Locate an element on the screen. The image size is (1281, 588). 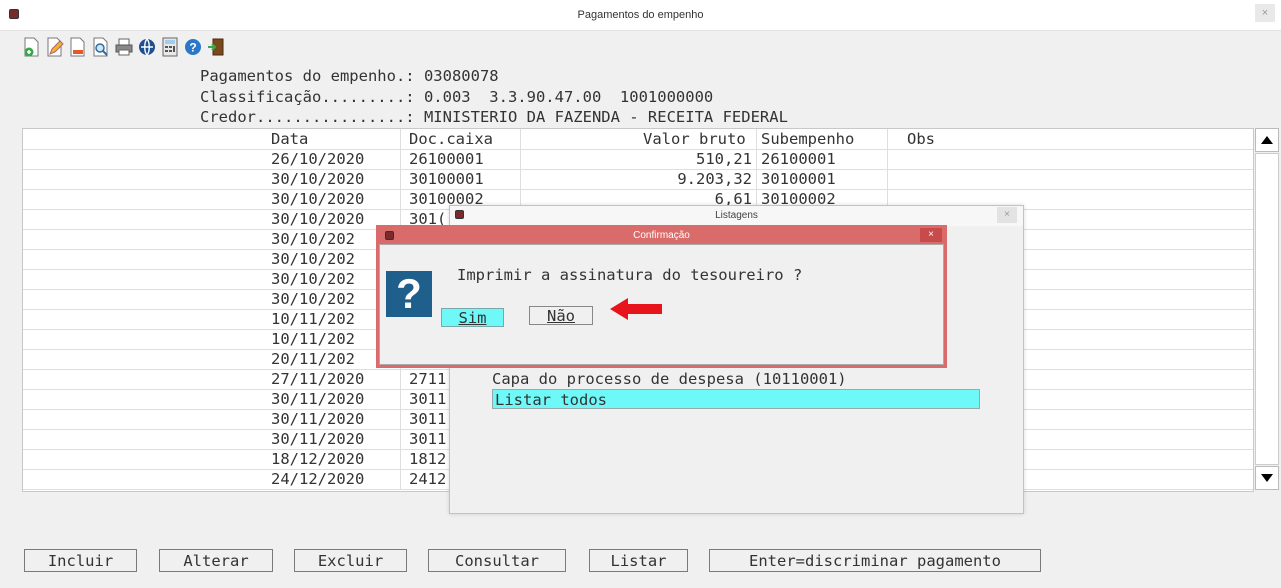
no-button: Não is located at coordinates (561, 315).